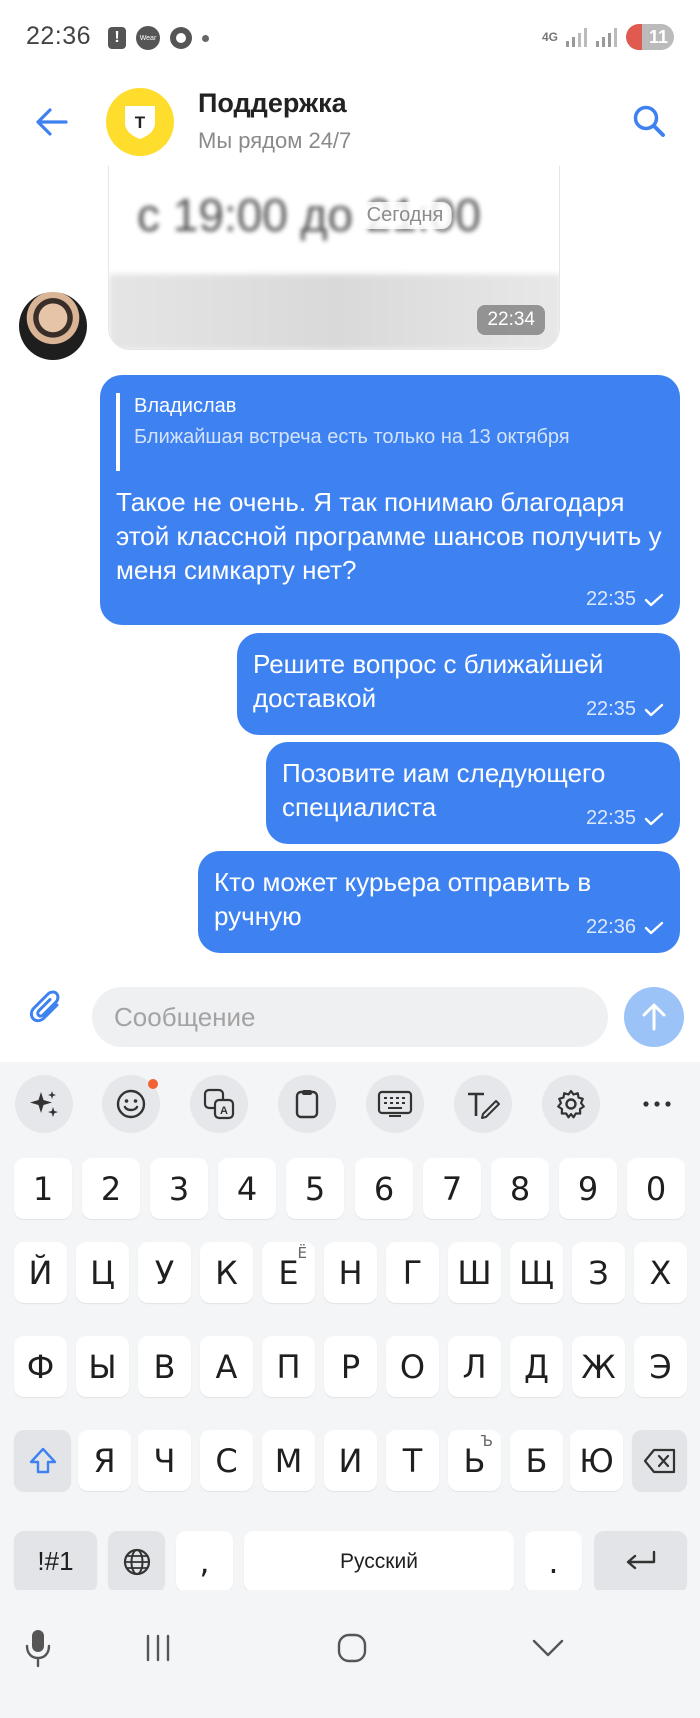 The height and width of the screenshot is (1718, 700). Describe the element at coordinates (102, 1272) in the screenshot. I see `key-letter: Ц` at that location.